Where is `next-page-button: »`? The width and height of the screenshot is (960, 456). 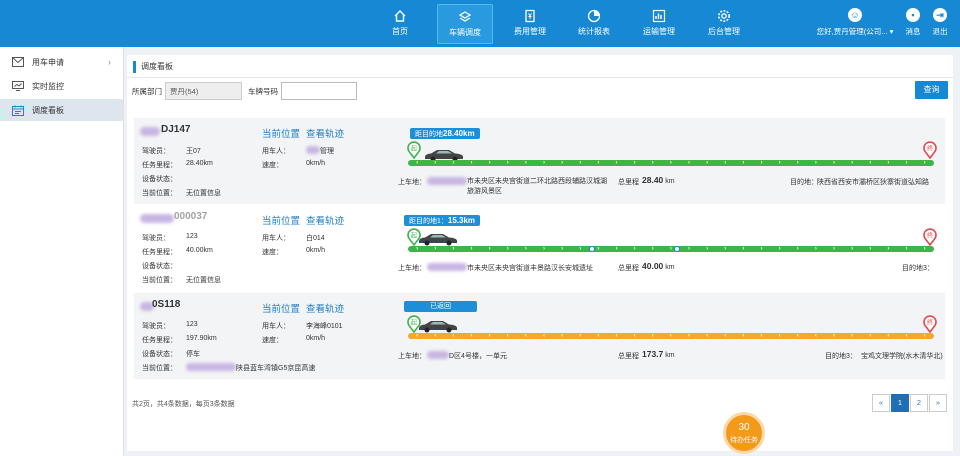
next-page-button: » is located at coordinates (938, 403).